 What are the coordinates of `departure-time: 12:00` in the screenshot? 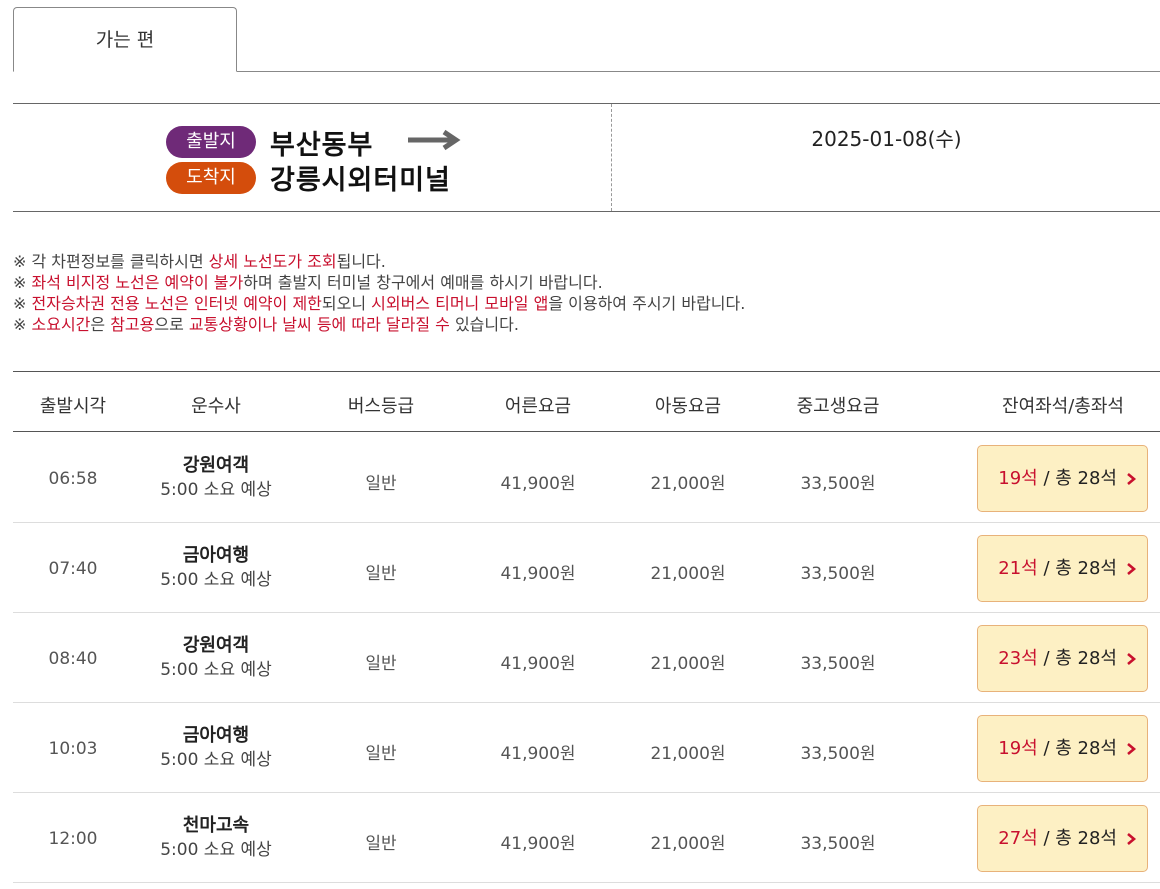 It's located at (73, 839).